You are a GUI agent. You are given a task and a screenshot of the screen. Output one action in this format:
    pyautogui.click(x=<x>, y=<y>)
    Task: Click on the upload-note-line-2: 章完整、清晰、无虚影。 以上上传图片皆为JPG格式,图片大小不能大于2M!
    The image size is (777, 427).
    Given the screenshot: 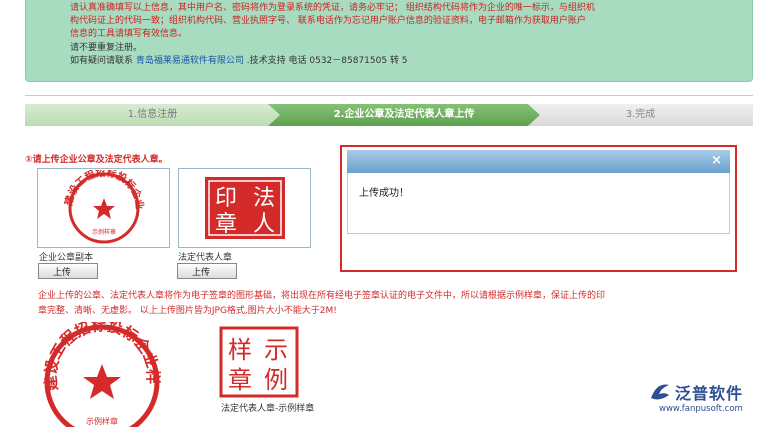 What is the action you would take?
    pyautogui.click(x=187, y=311)
    